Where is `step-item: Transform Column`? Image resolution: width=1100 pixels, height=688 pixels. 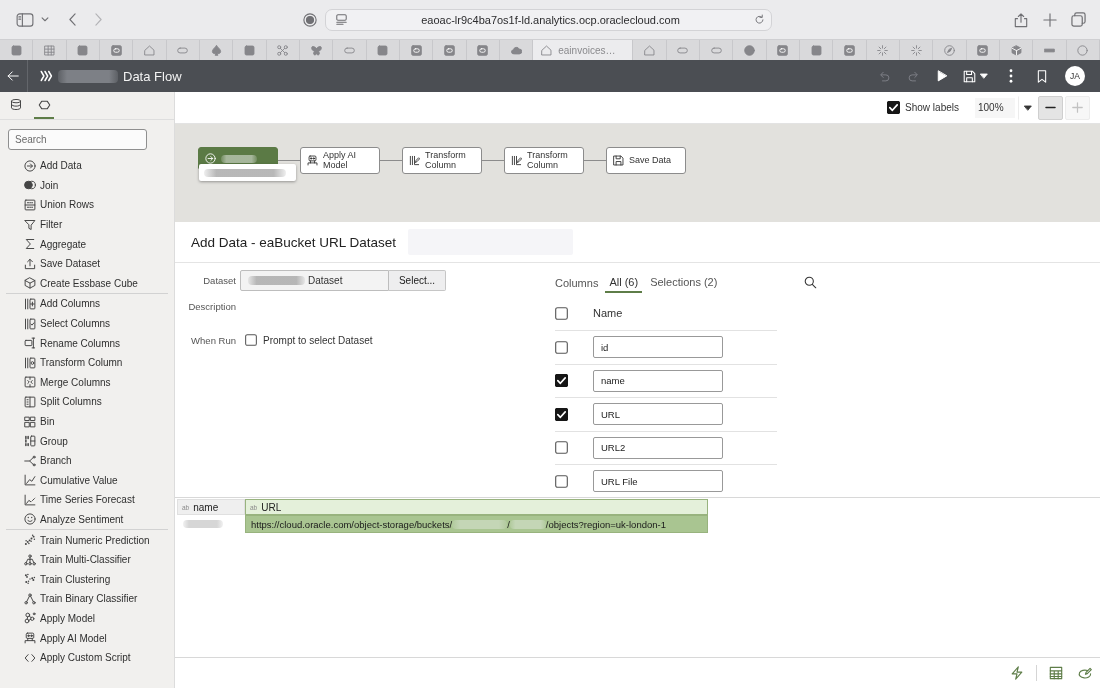
step-item: Transform Column is located at coordinates (87, 362).